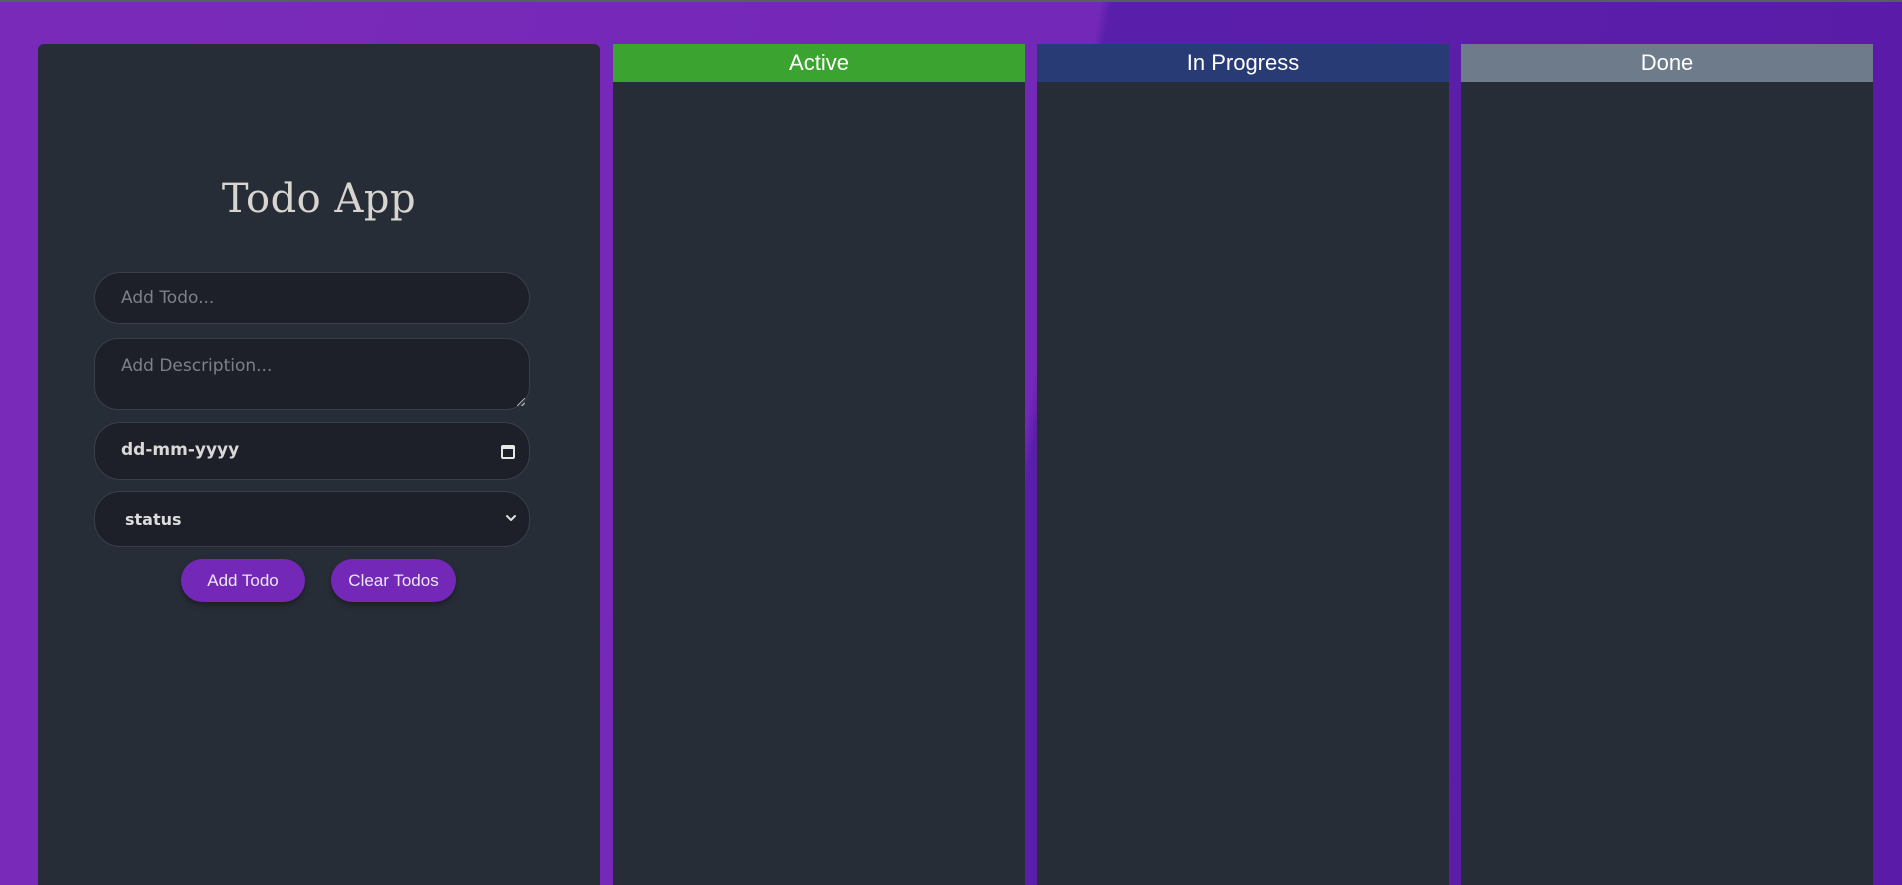 This screenshot has width=1902, height=885. What do you see at coordinates (312, 519) in the screenshot?
I see `status-select: status` at bounding box center [312, 519].